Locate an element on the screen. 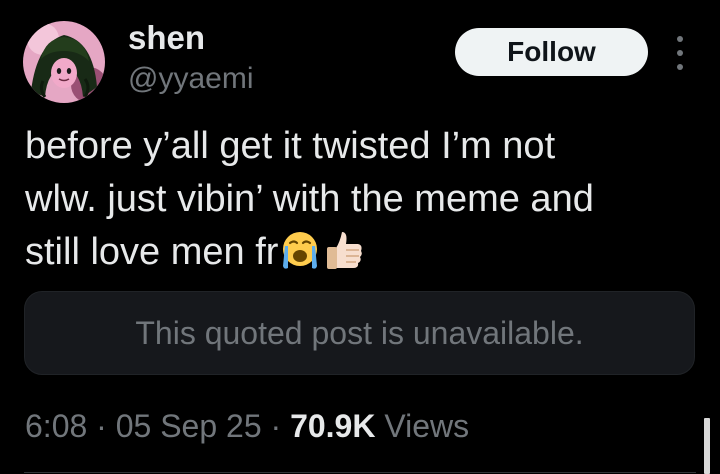 This screenshot has height=474, width=720. tweet-meta: 6:08 · 05 Sep 25 · 70.9K Views is located at coordinates (247, 426).